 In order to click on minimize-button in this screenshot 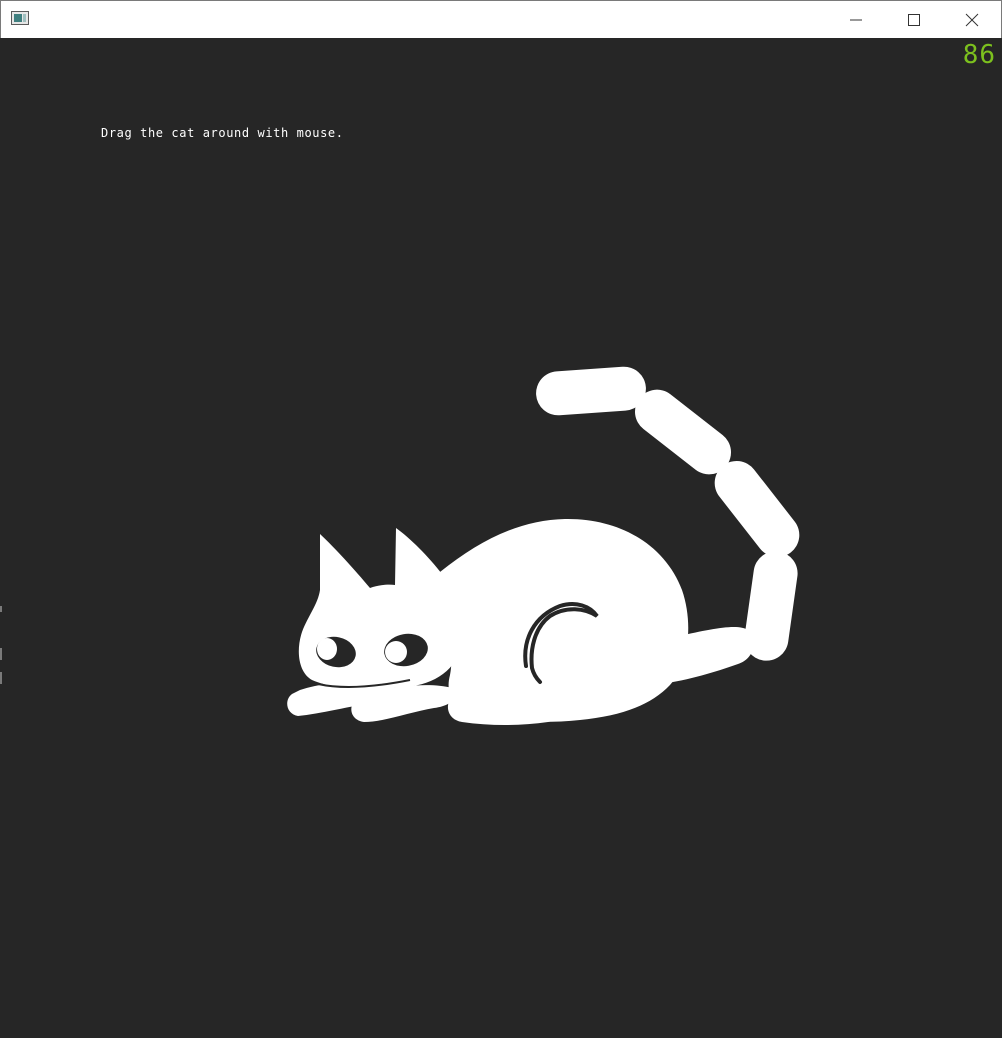, I will do `click(856, 19)`.